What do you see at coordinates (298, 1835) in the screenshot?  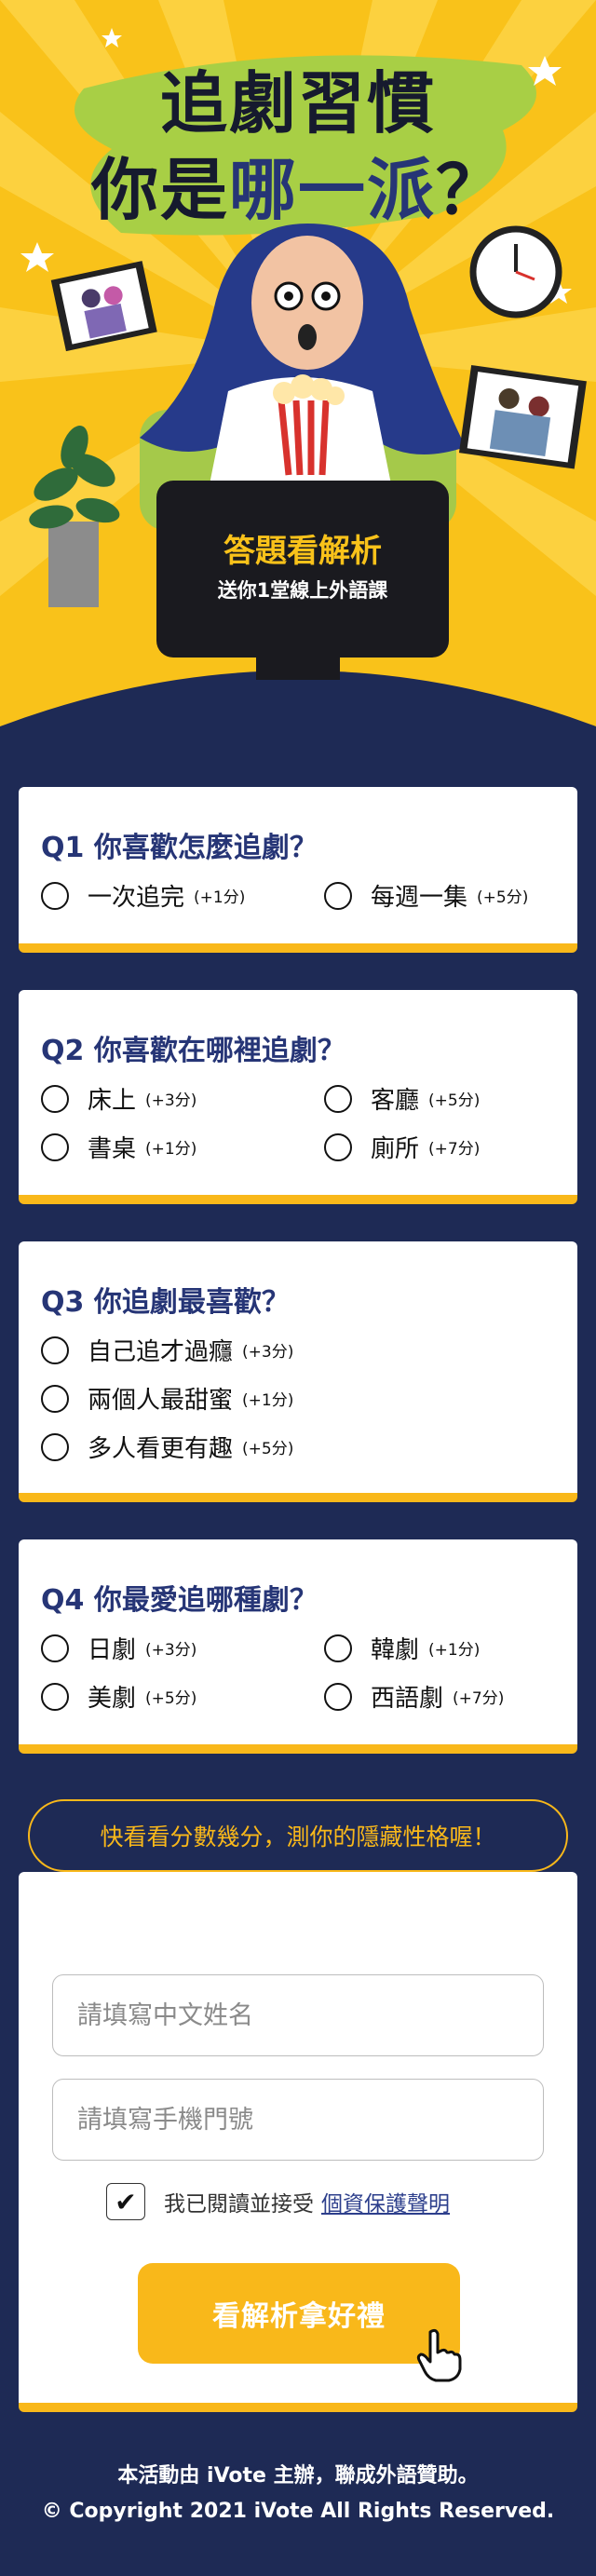 I see `score-banner: 快看看分數幾分，測你的隱藏性格喔！` at bounding box center [298, 1835].